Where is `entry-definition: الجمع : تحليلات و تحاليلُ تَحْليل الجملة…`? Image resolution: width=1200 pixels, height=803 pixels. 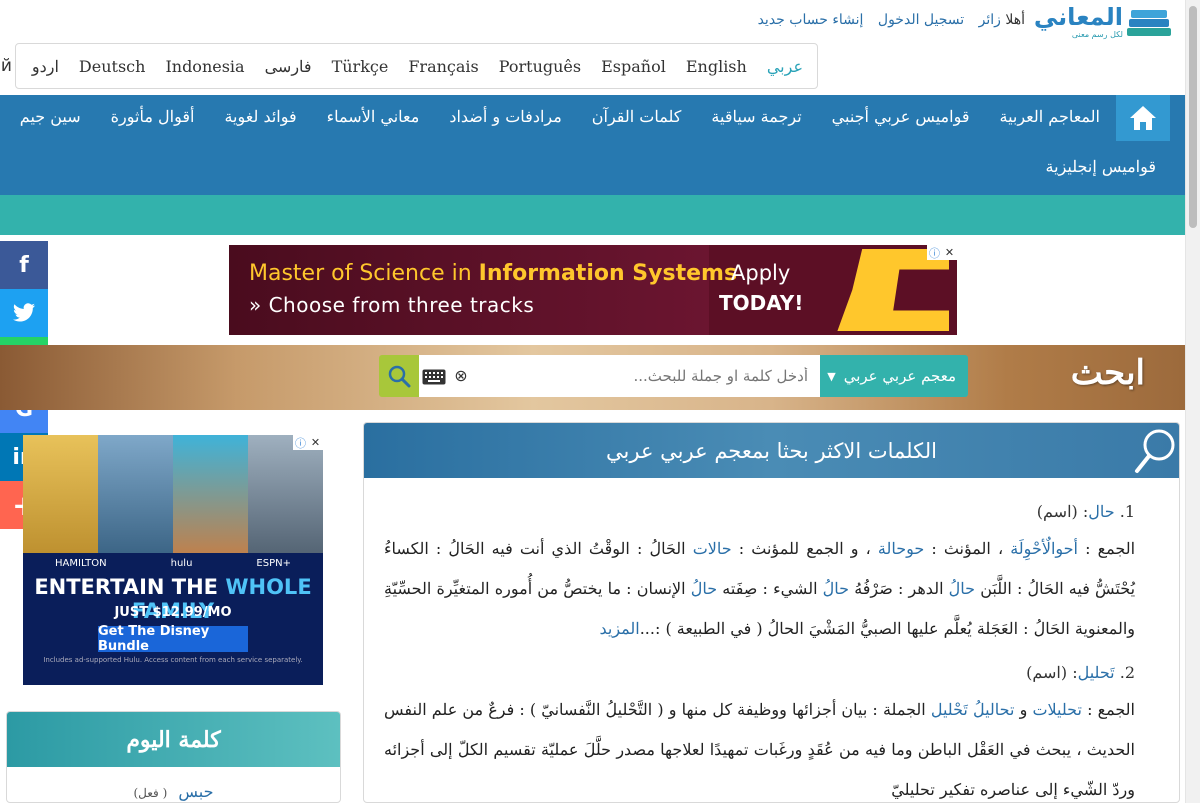 entry-definition: الجمع : تحليلات و تحاليلُ تَحْليل الجملة… is located at coordinates (760, 749).